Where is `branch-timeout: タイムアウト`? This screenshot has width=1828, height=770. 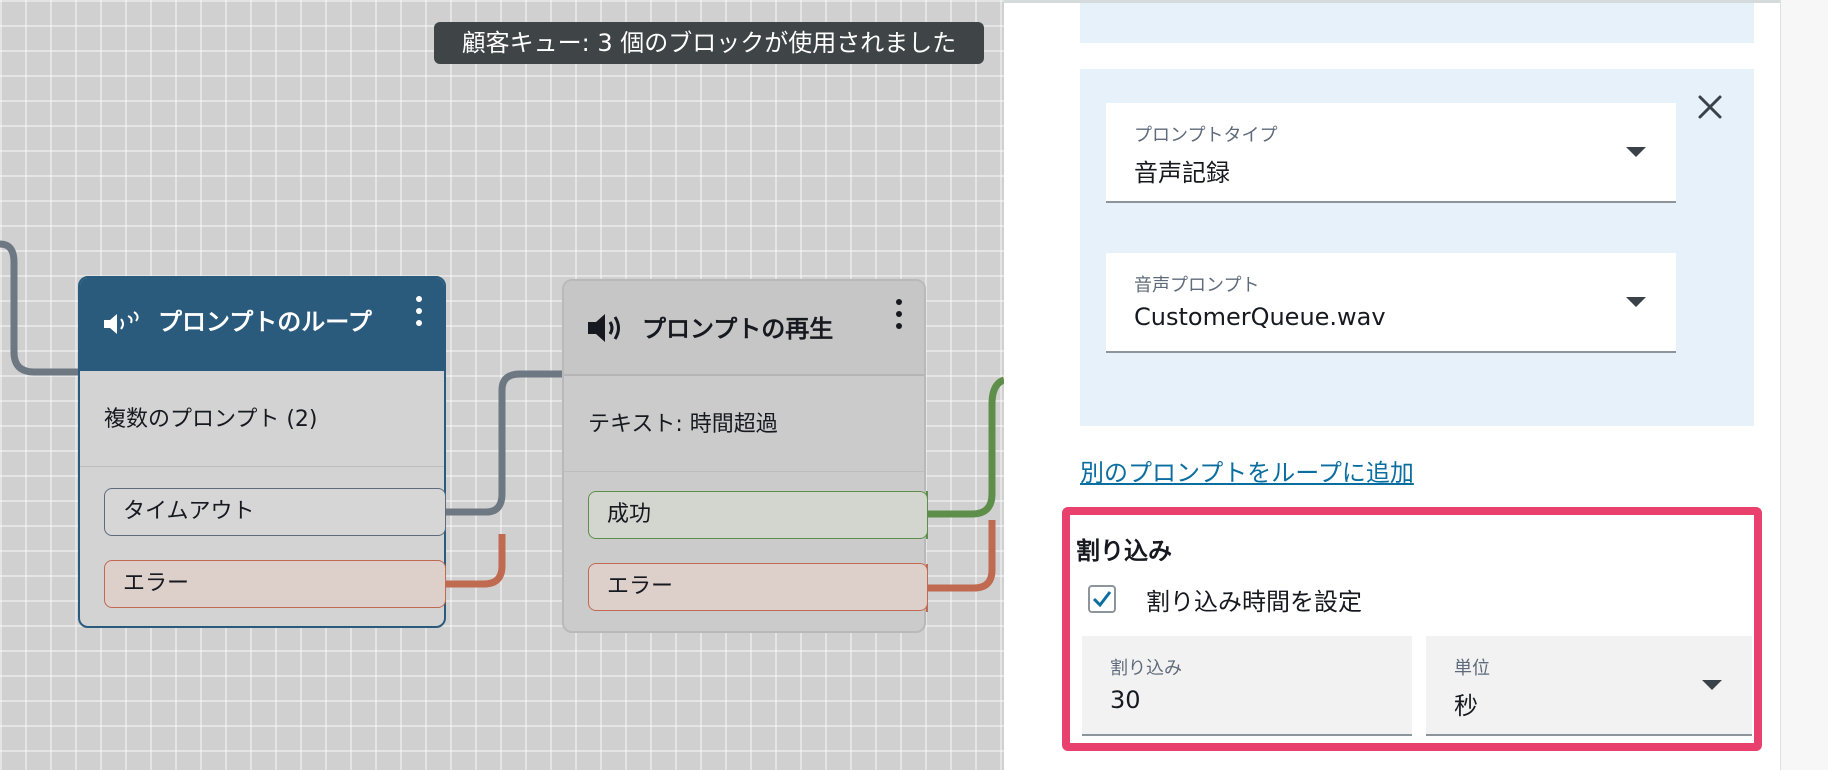 branch-timeout: タイムアウト is located at coordinates (275, 512).